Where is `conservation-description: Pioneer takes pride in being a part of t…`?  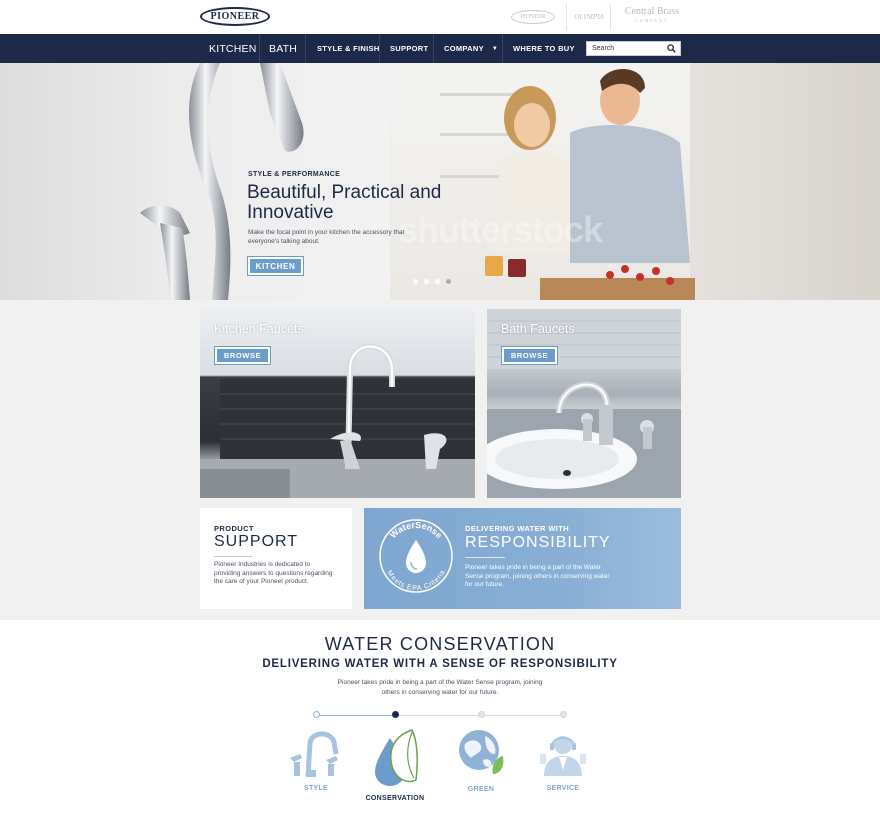 conservation-description: Pioneer takes pride in being a part of t… is located at coordinates (440, 687).